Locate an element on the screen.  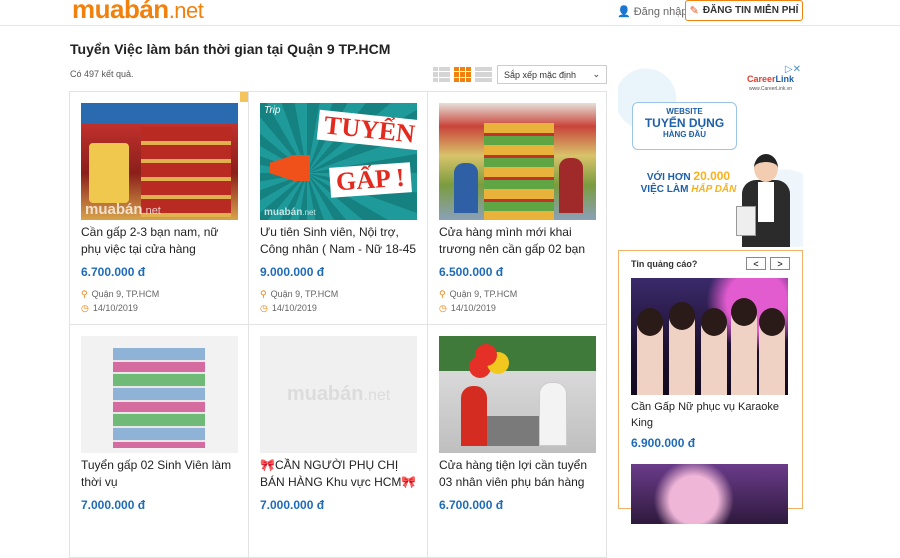
listing-image-placeholder: muabán.net is located at coordinates (338, 394).